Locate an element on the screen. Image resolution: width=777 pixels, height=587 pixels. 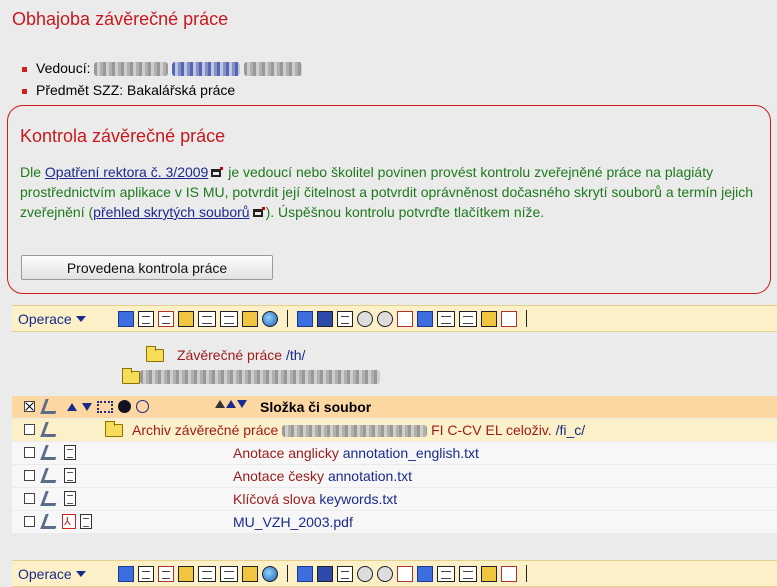
check-done-button: Provedena kontrola práce is located at coordinates (147, 267).